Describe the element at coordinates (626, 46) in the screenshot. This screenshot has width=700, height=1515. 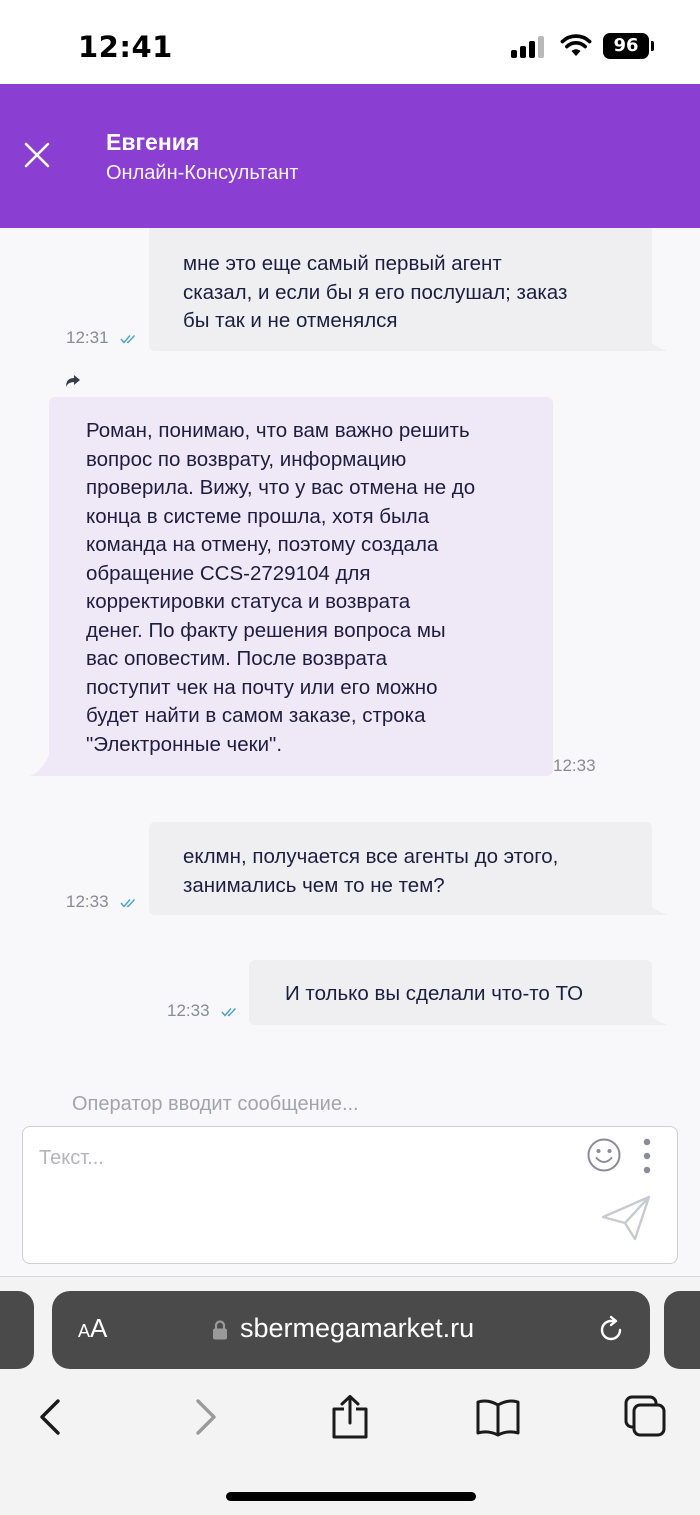
I see `battery-icon: 96` at that location.